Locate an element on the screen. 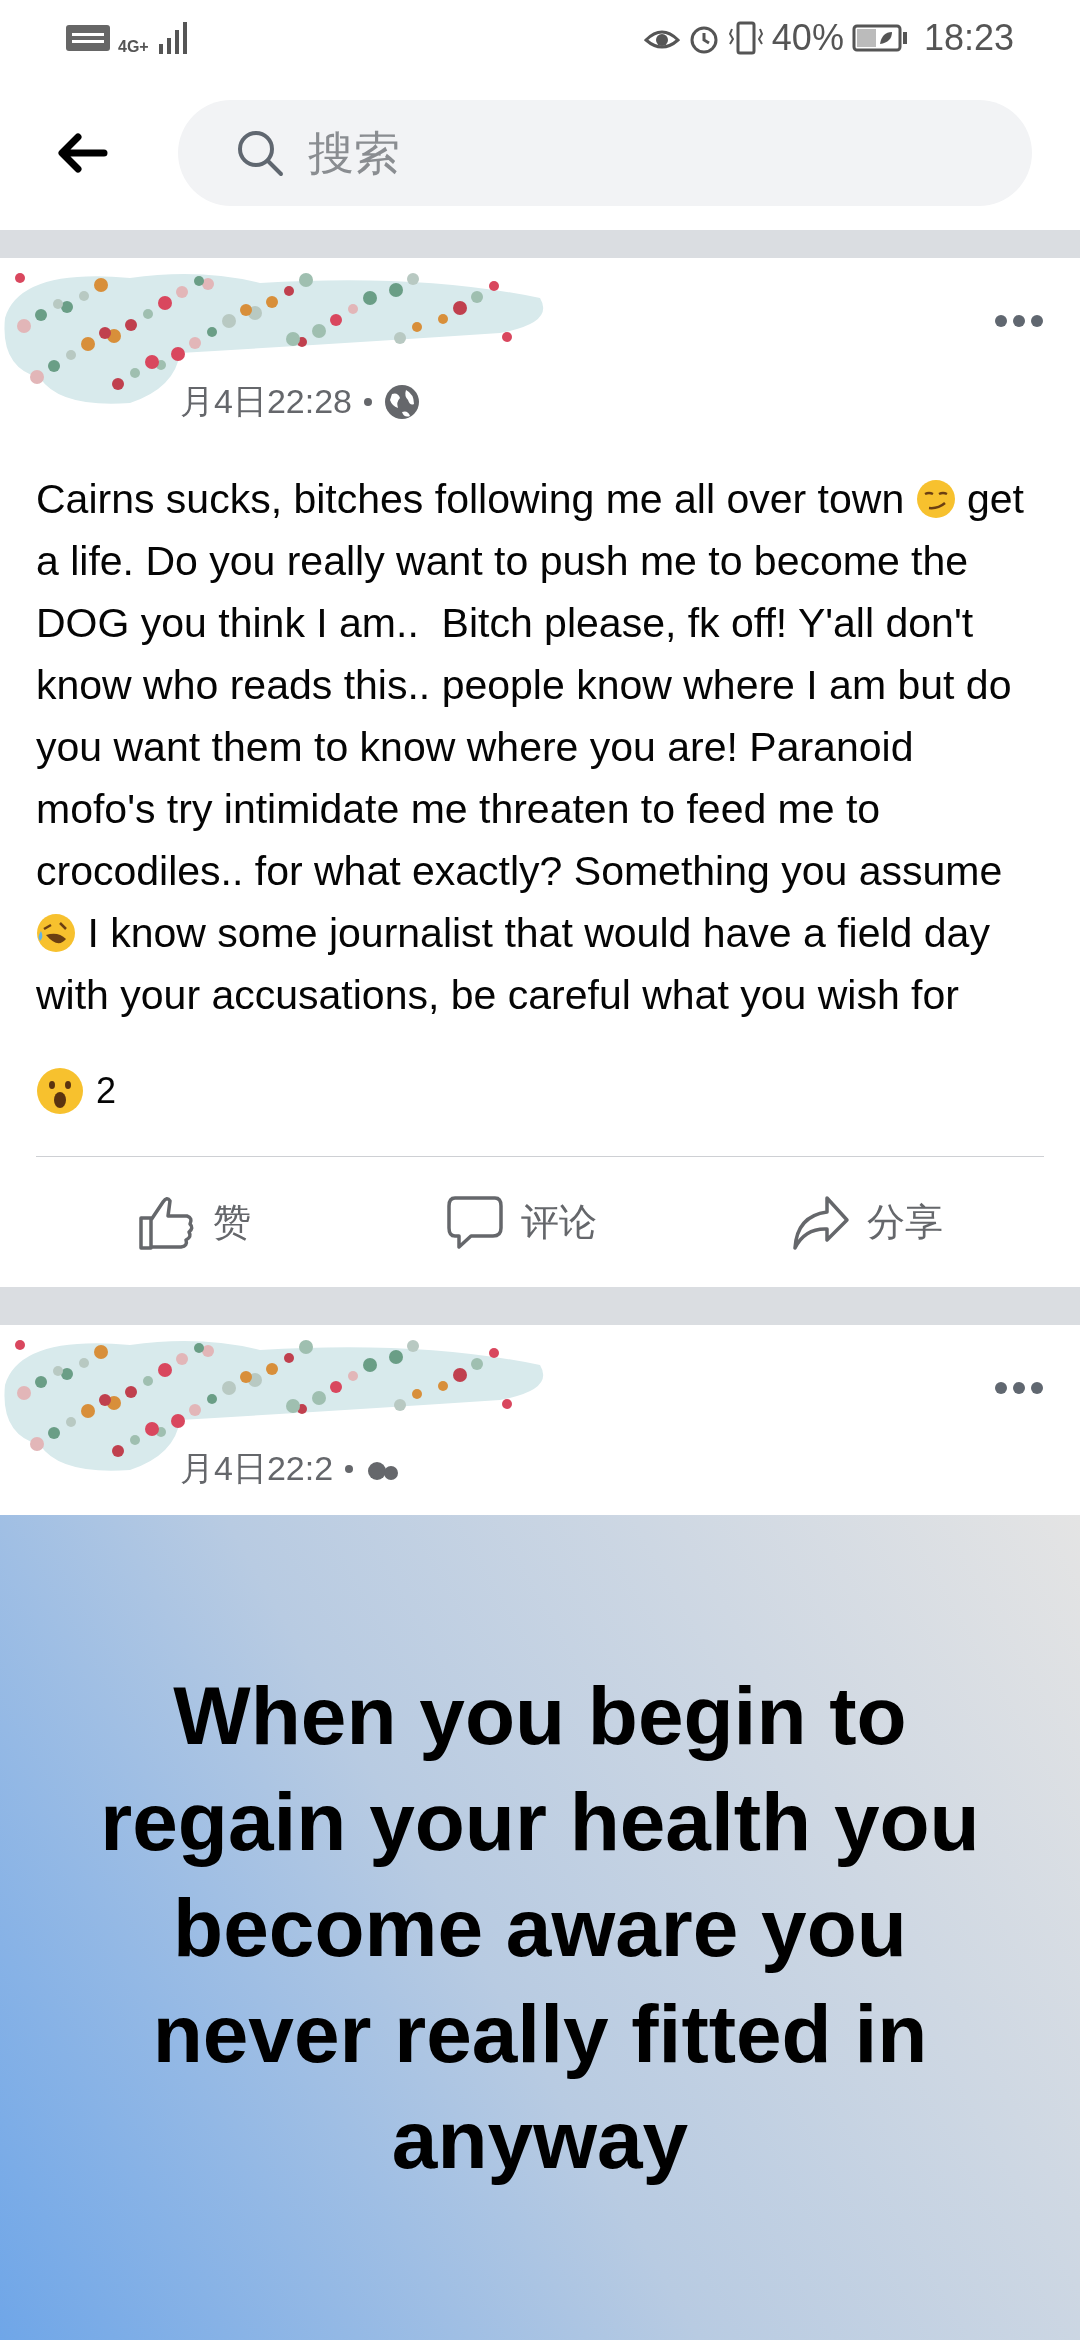 The image size is (1080, 2340). search-field: 搜索 is located at coordinates (605, 152).